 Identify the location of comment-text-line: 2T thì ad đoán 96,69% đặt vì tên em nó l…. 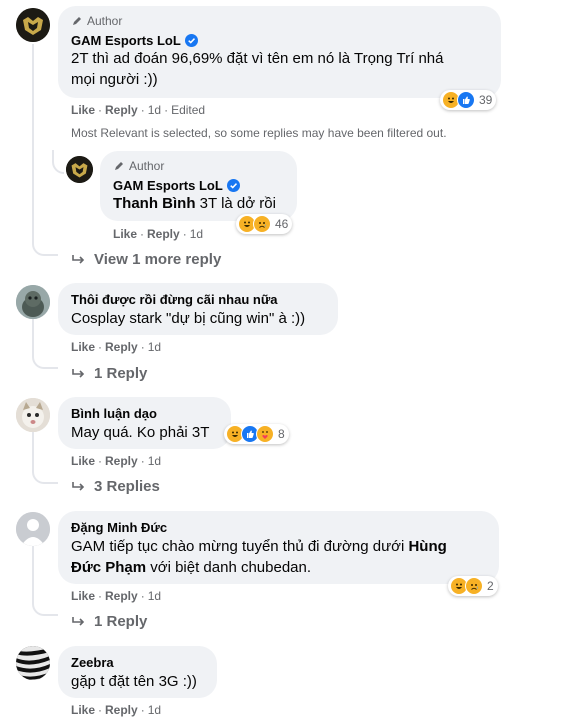
(257, 58).